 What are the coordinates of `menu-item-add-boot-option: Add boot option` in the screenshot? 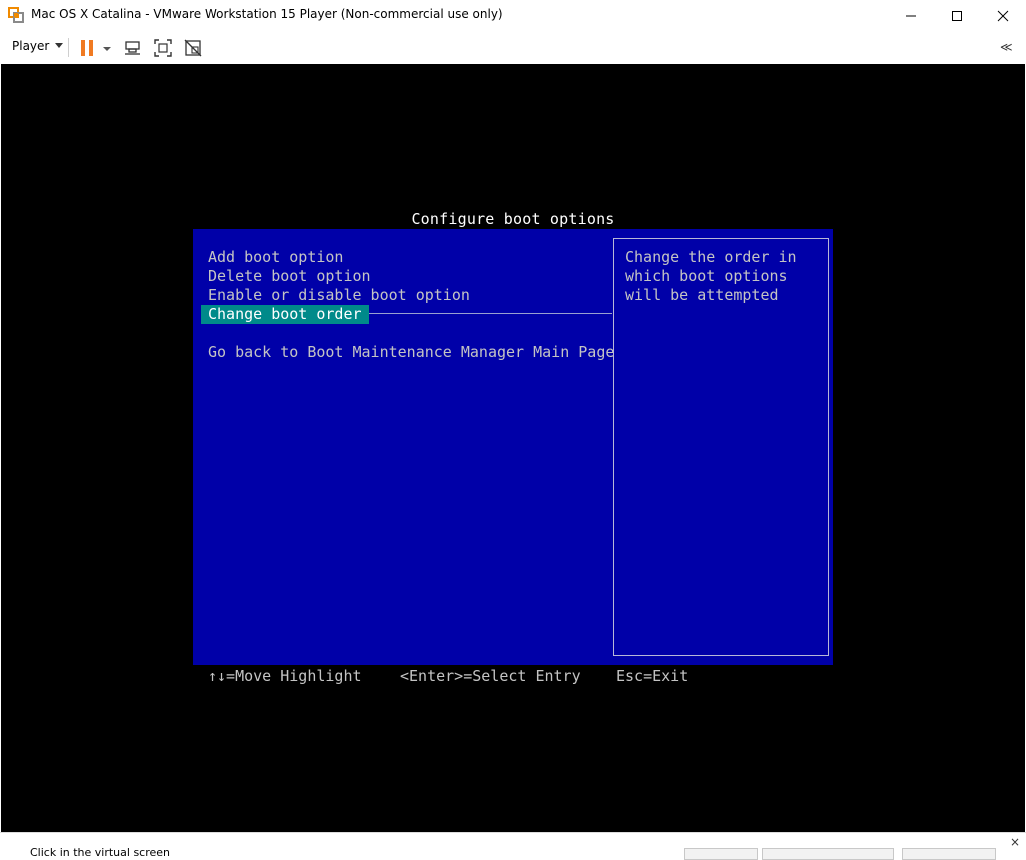 It's located at (275, 257).